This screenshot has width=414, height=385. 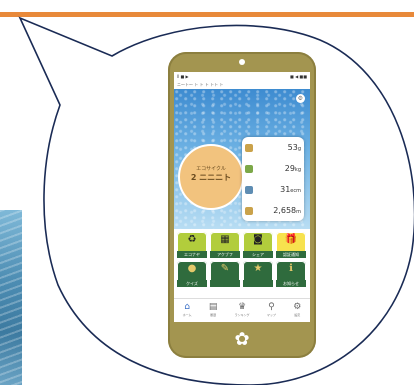 I want to click on quiz-icon: ●, so click(x=192, y=268).